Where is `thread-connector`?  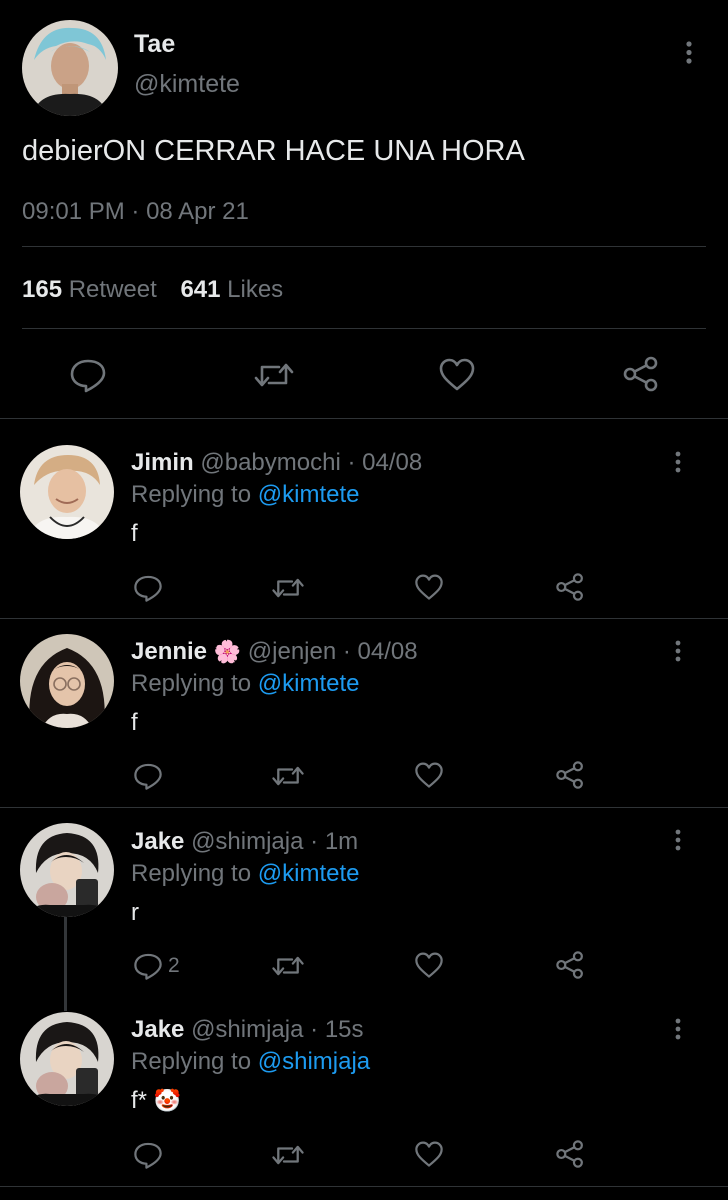
thread-connector is located at coordinates (65, 963).